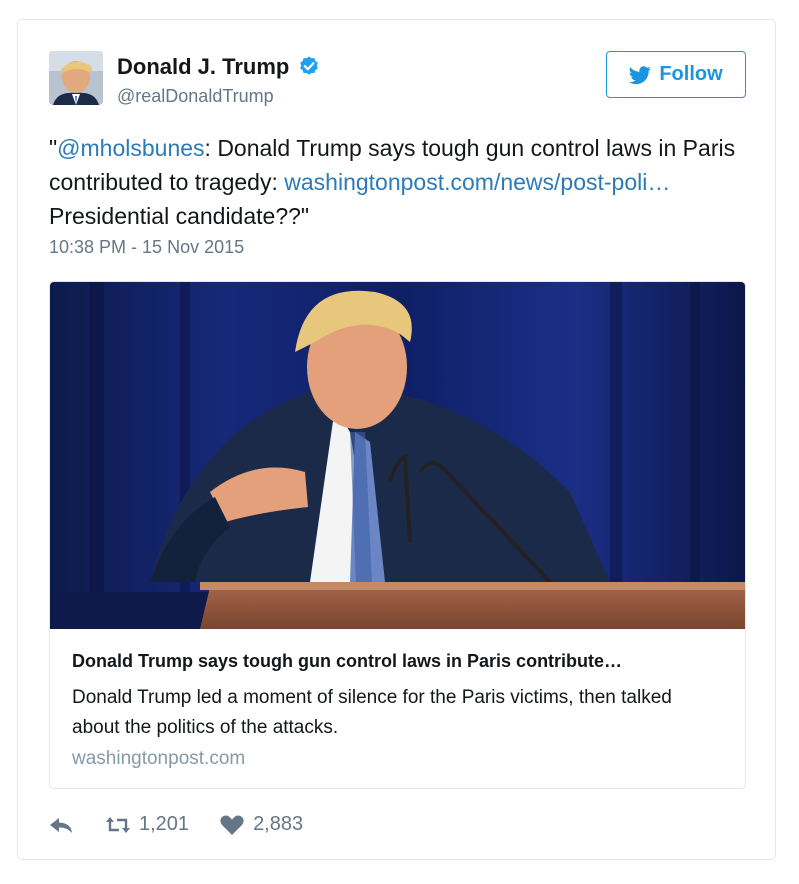 This screenshot has width=799, height=884. Describe the element at coordinates (159, 758) in the screenshot. I see `card-domain: washingtonpost.com` at that location.